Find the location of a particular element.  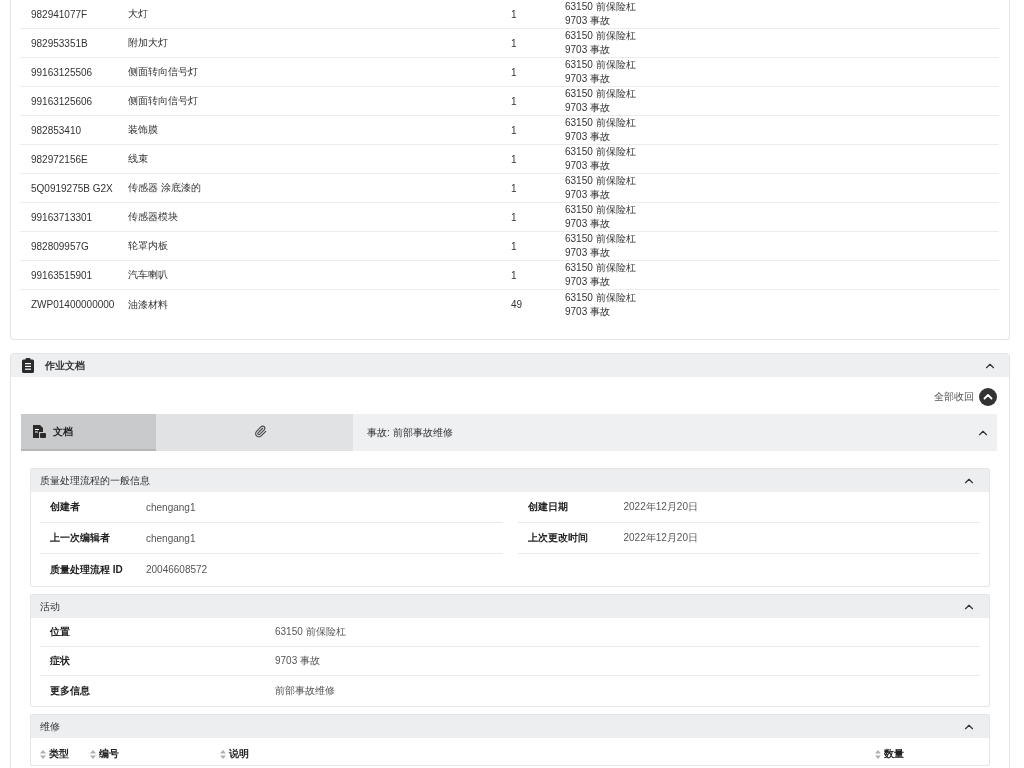

field-value: 20046608572 is located at coordinates (177, 569).